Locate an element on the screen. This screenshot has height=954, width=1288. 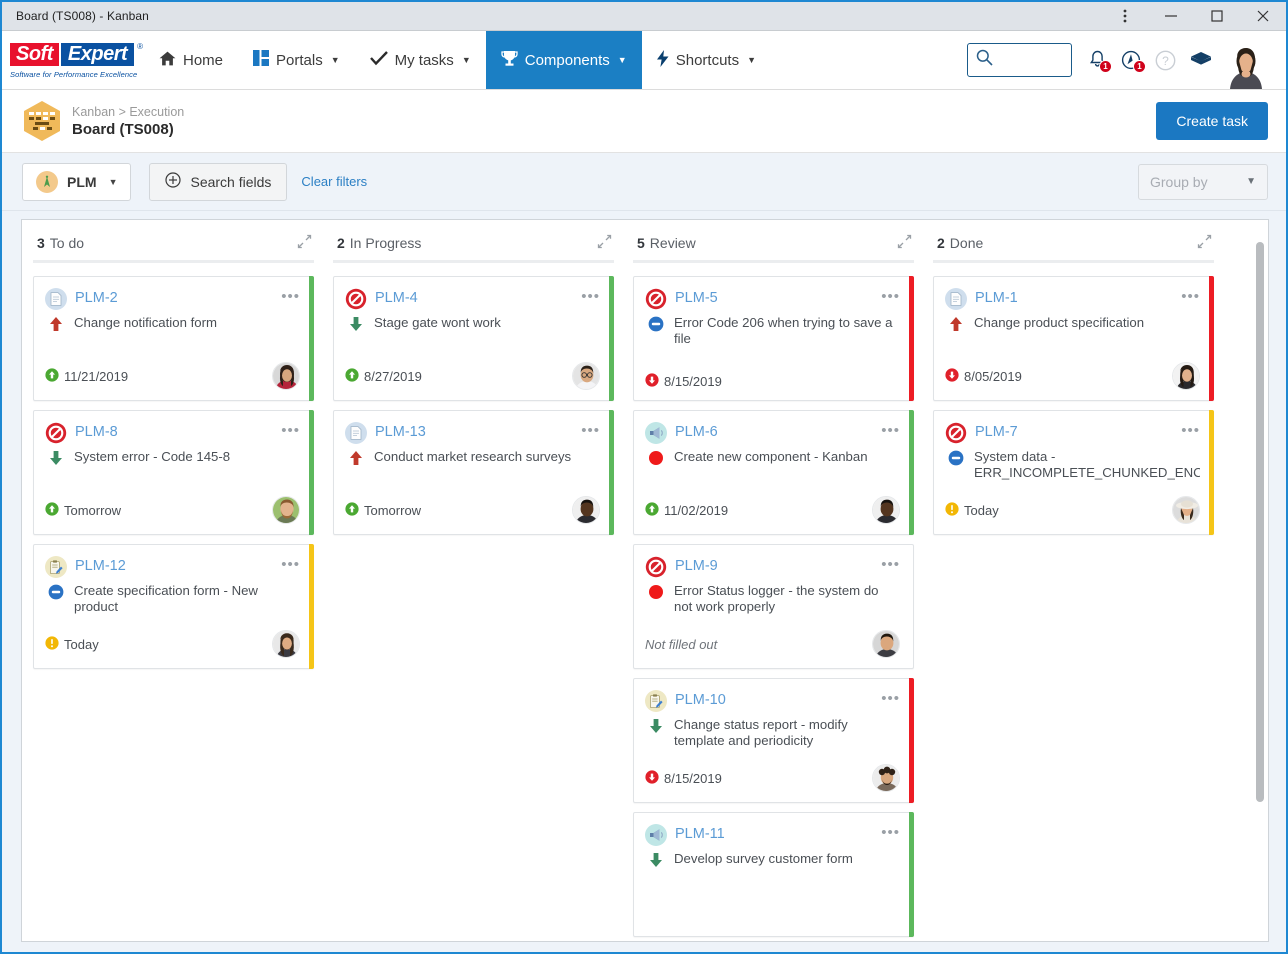
card-id-link: PLM-5 is located at coordinates (696, 297).